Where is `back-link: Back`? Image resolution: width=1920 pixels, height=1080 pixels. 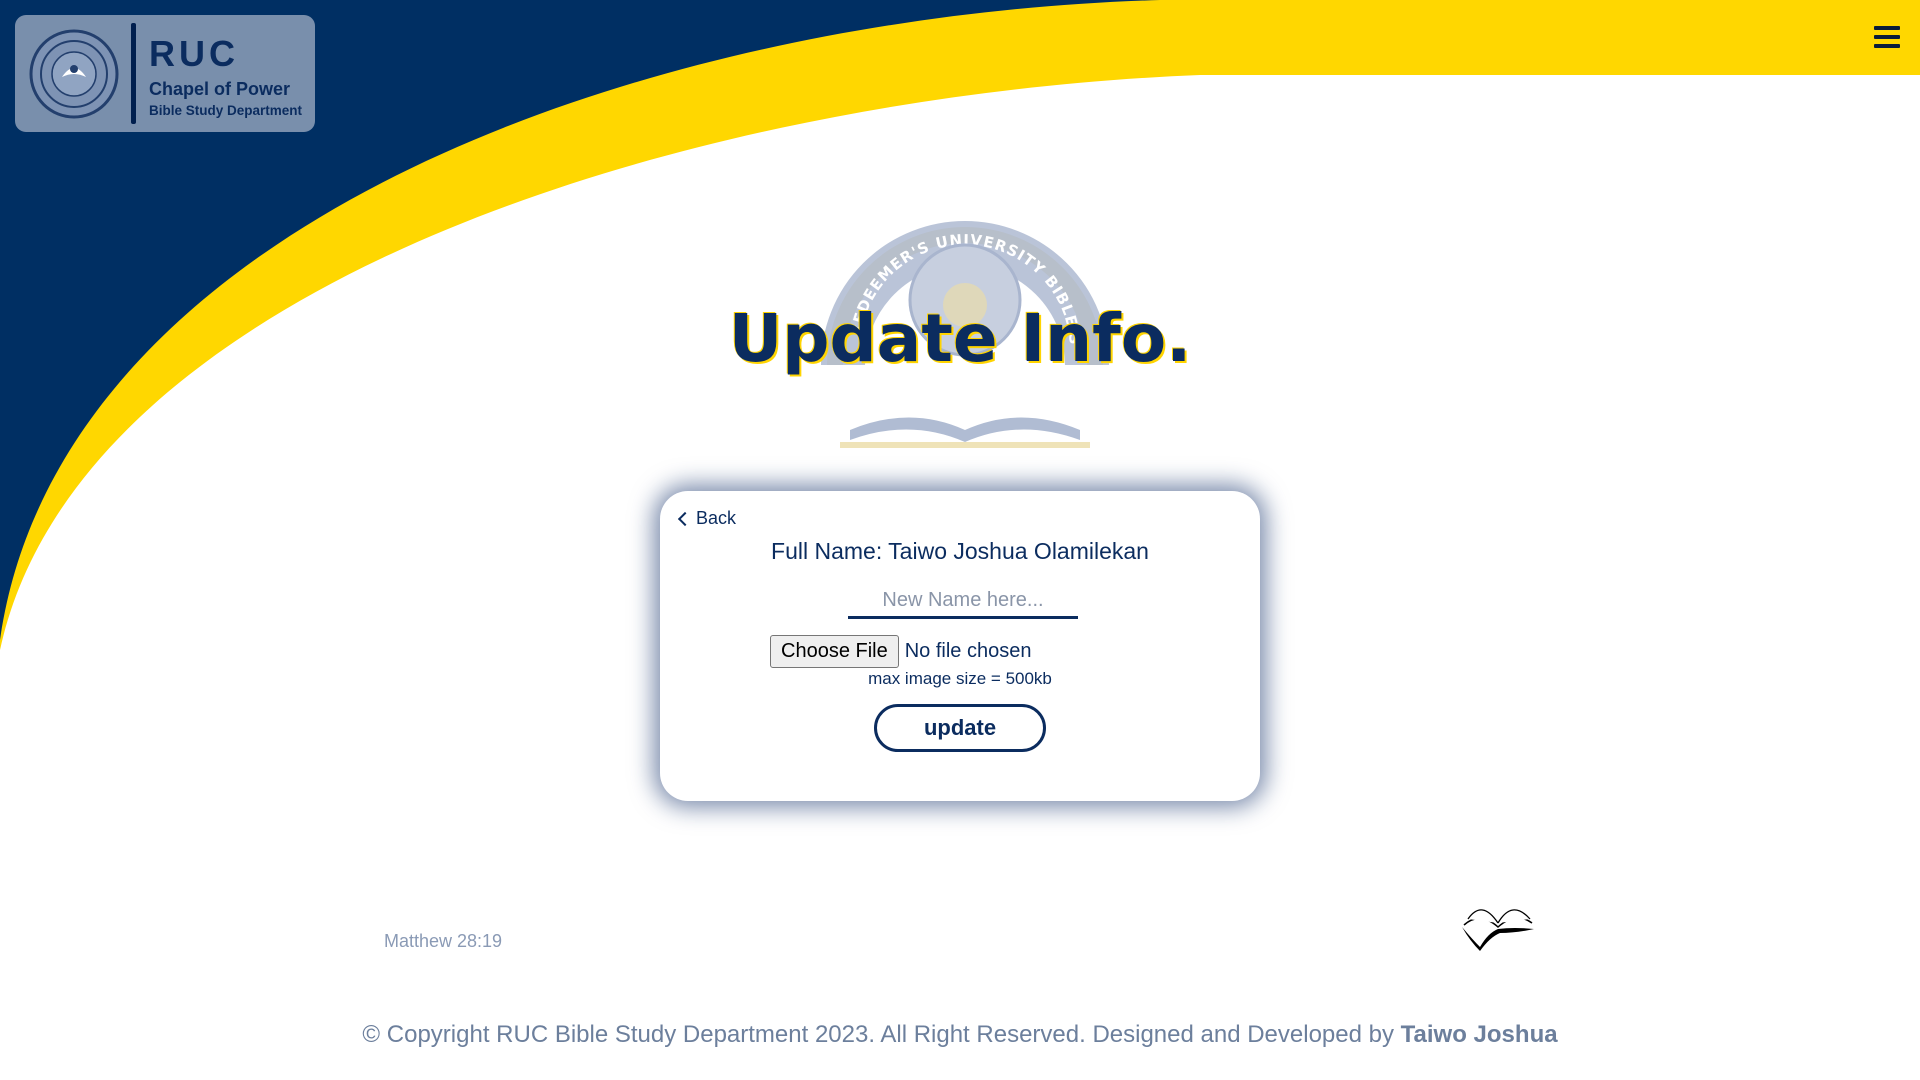
back-link: Back is located at coordinates (707, 518).